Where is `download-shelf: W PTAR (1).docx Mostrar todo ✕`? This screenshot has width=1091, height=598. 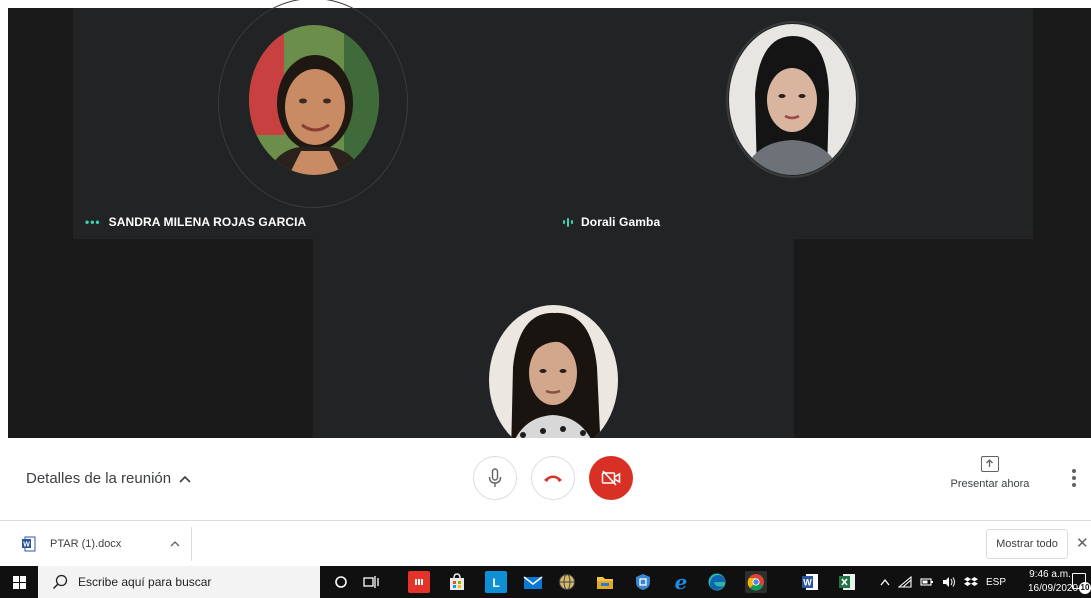
download-shelf: W PTAR (1).docx Mostrar todo ✕ is located at coordinates (545, 543).